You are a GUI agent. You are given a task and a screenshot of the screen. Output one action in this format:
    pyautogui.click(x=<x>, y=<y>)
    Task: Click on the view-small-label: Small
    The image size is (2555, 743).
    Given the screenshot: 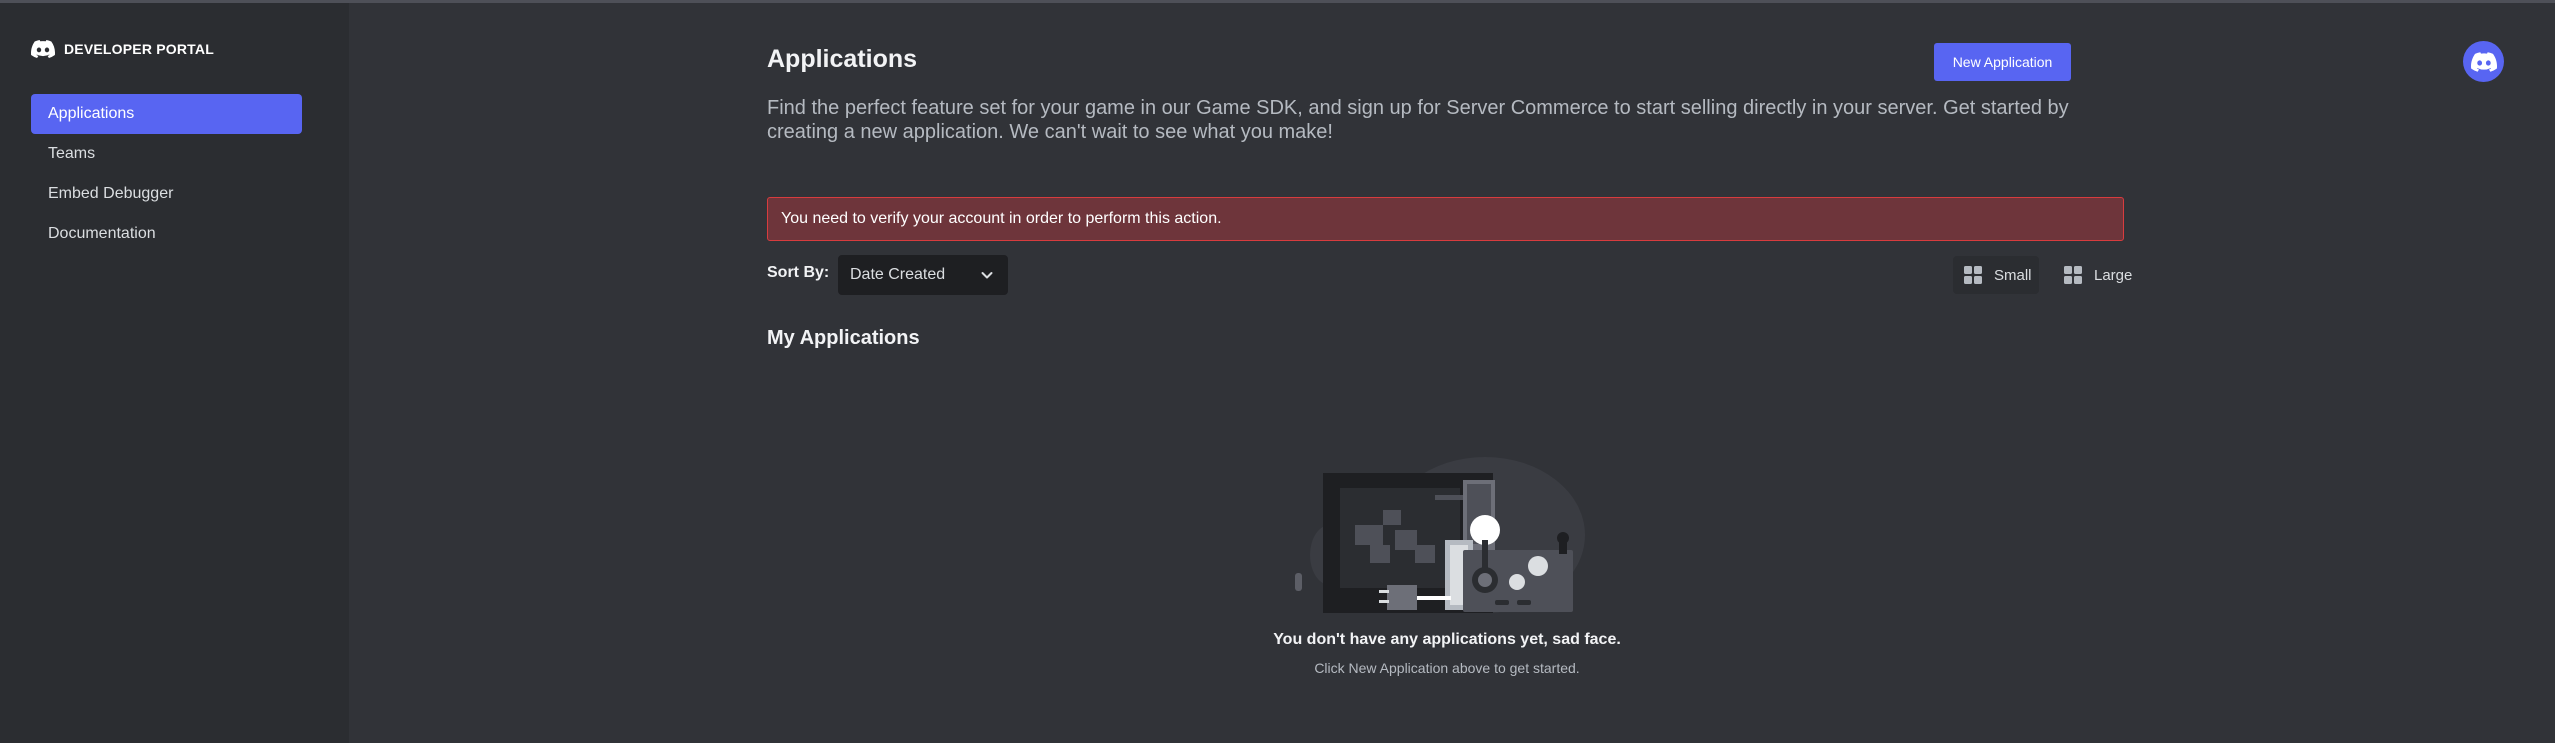 What is the action you would take?
    pyautogui.click(x=2013, y=275)
    